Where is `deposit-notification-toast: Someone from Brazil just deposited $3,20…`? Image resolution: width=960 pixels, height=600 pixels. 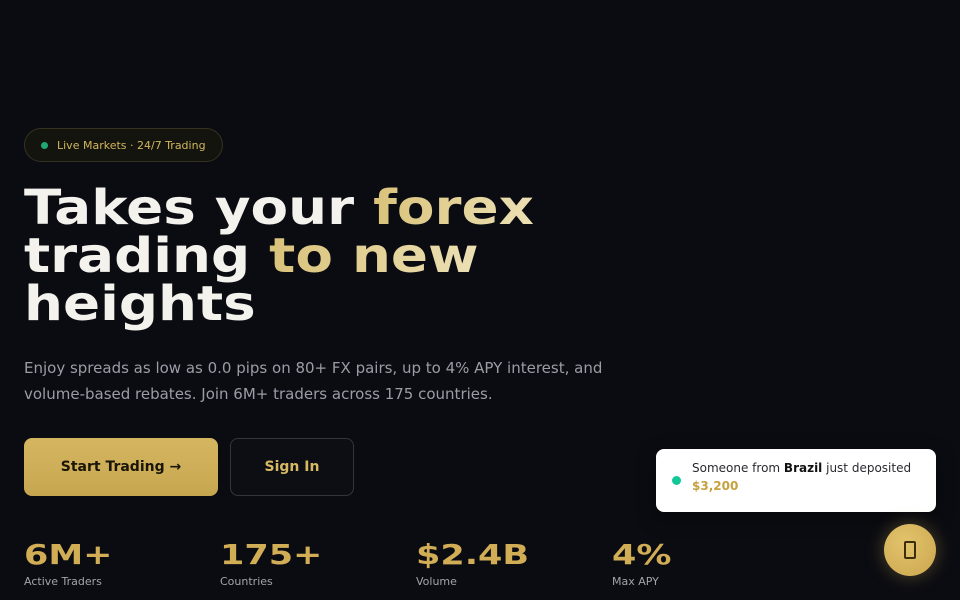 deposit-notification-toast: Someone from Brazil just deposited $3,20… is located at coordinates (796, 480).